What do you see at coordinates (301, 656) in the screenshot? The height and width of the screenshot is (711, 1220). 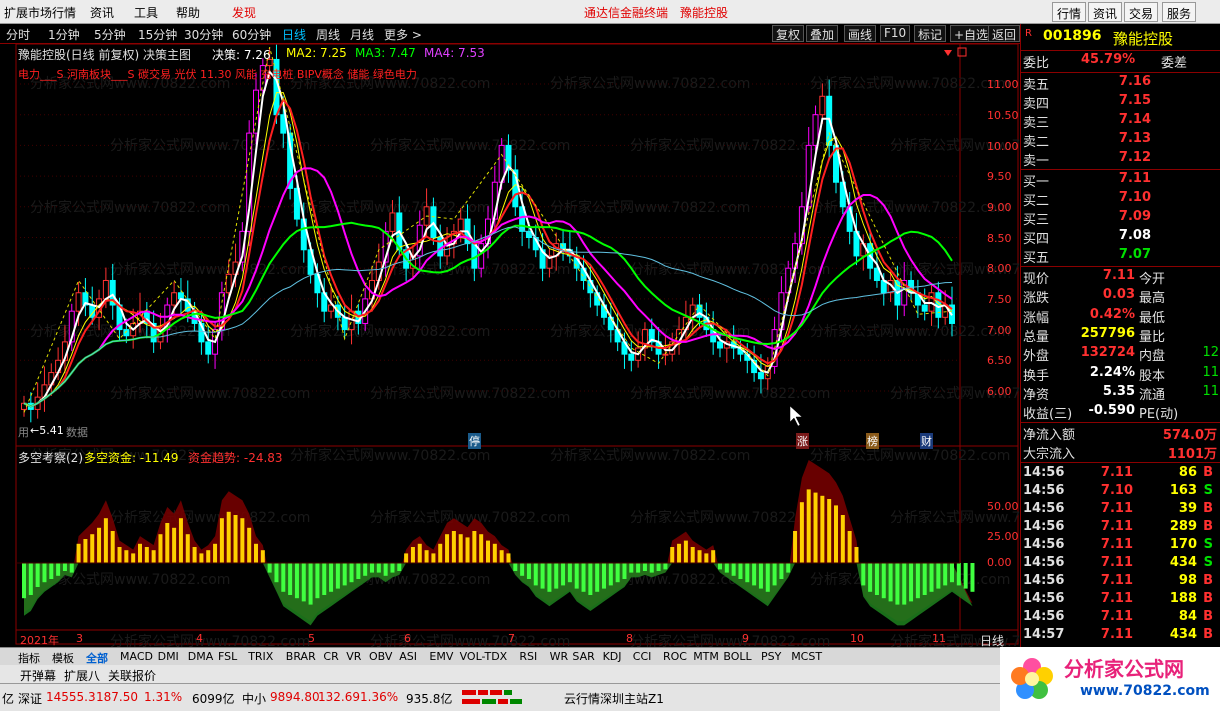 I see `indicator-tab-brar: BRAR` at bounding box center [301, 656].